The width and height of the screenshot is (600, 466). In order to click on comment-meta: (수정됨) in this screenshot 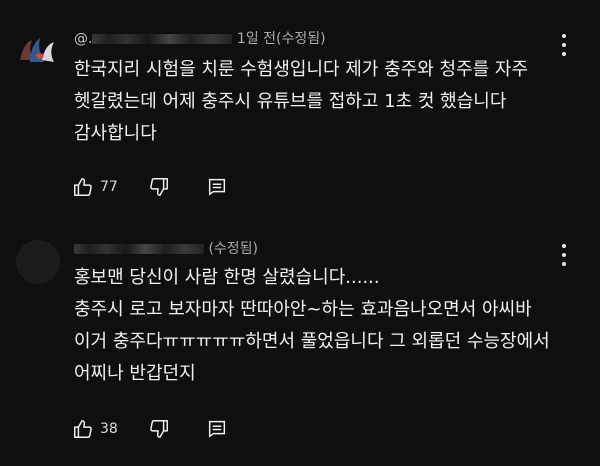, I will do `click(166, 248)`.